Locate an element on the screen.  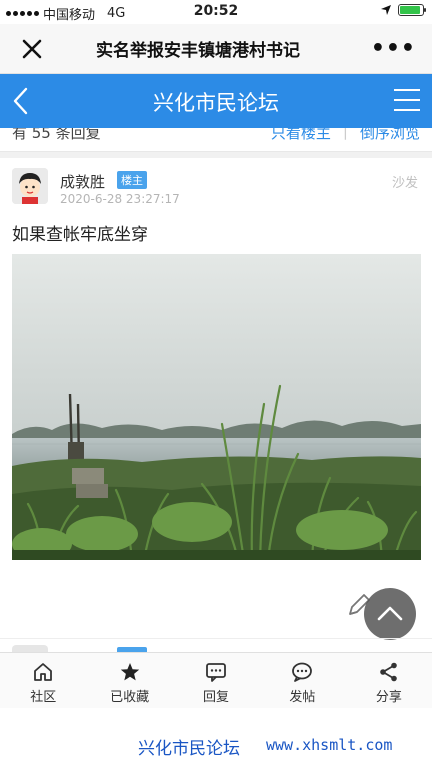
tool-label: 分享 is located at coordinates (388, 697).